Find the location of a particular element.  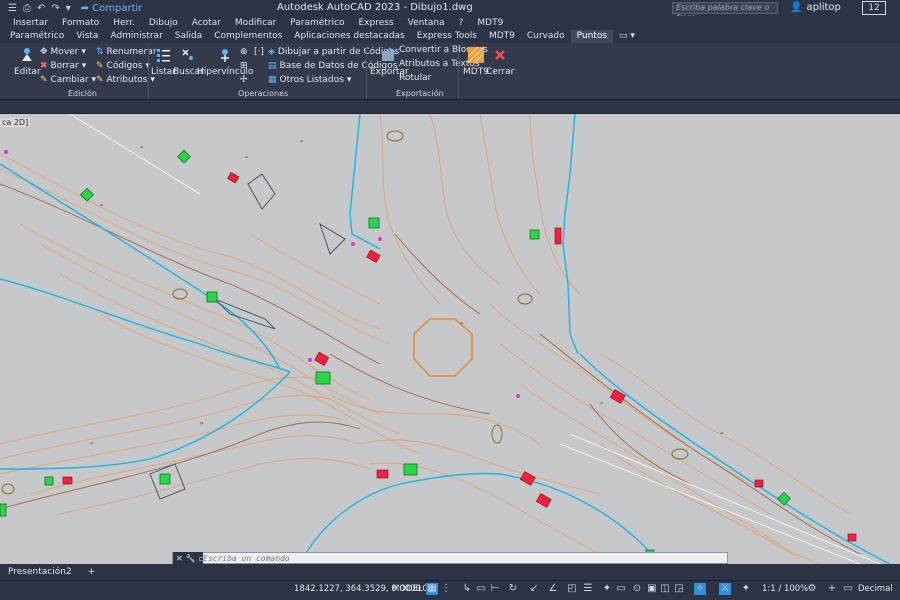

tool-icon-d: [·] is located at coordinates (259, 52).